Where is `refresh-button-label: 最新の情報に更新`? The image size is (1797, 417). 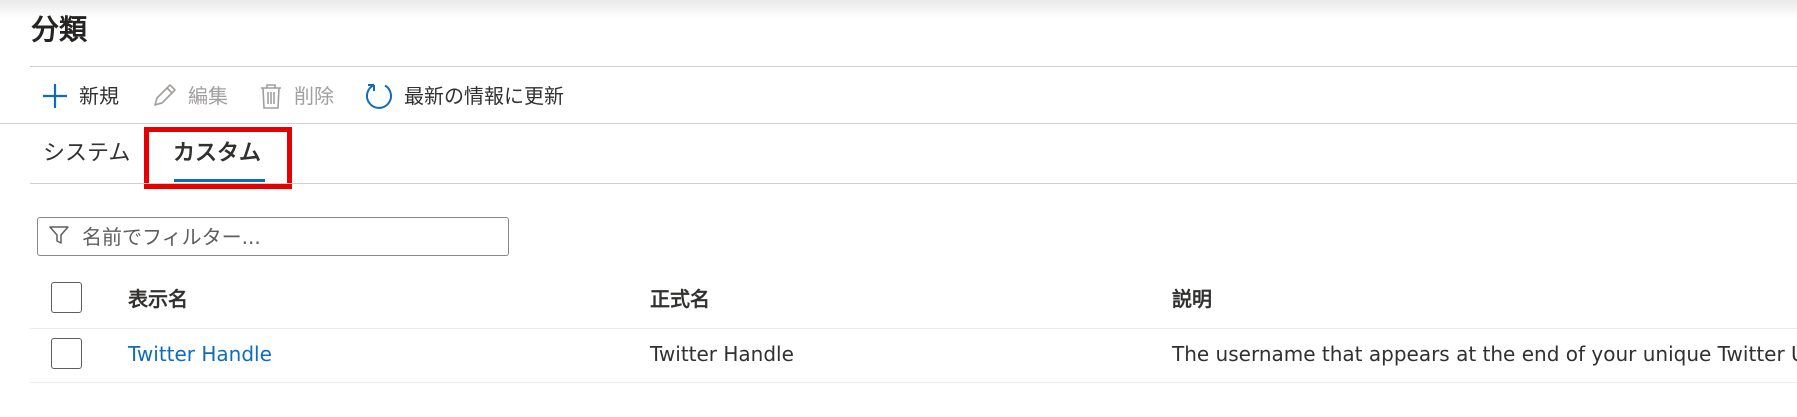 refresh-button-label: 最新の情報に更新 is located at coordinates (484, 96).